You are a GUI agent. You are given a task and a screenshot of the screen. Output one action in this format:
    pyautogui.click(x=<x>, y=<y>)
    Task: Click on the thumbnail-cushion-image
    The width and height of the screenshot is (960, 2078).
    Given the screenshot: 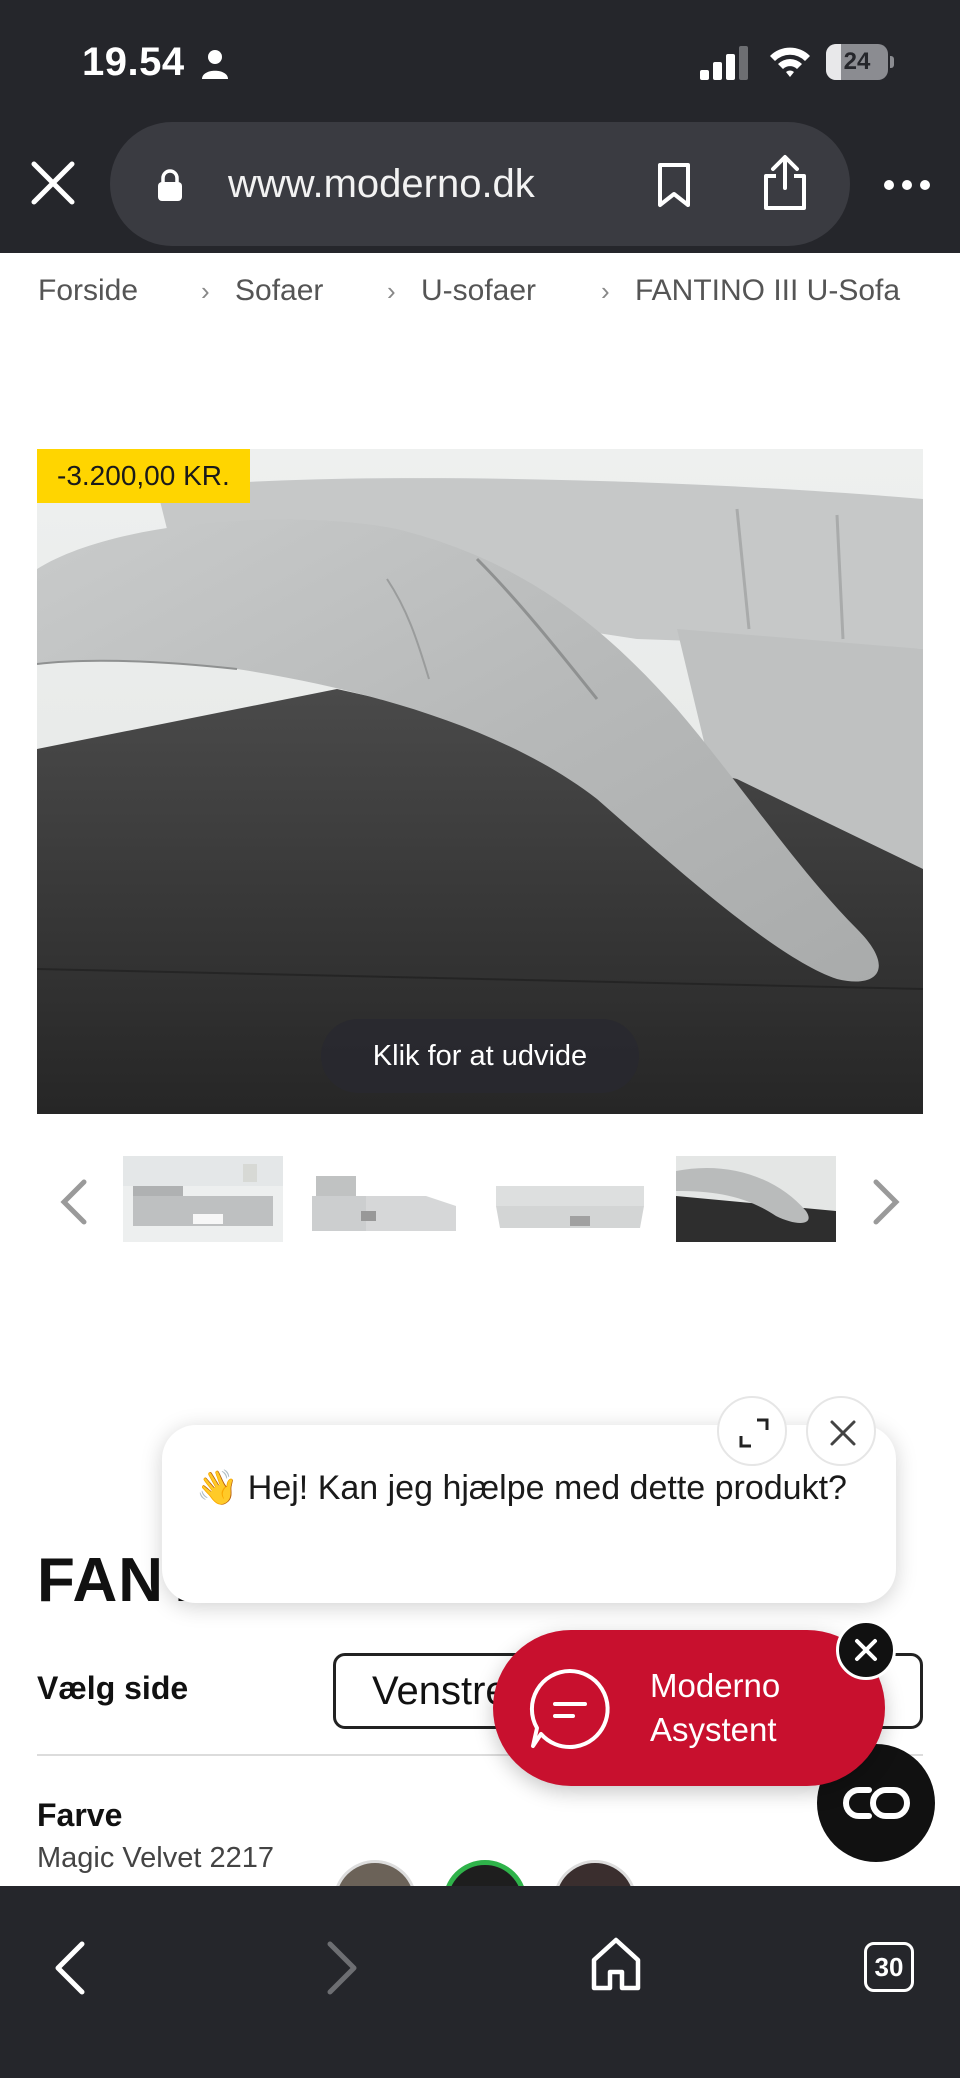 What is the action you would take?
    pyautogui.click(x=756, y=1199)
    